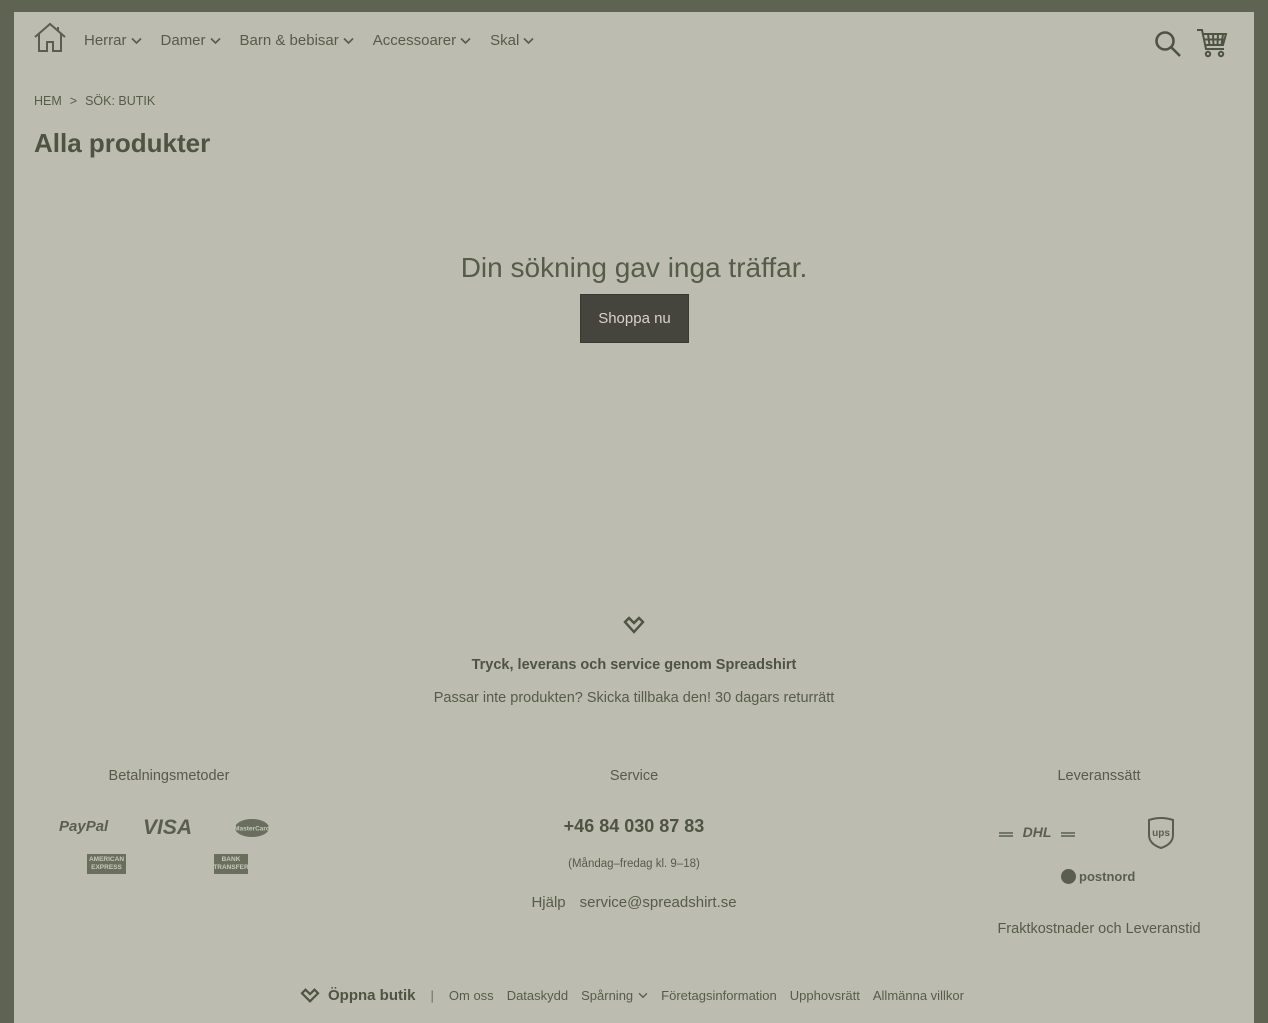 This screenshot has height=1023, width=1268. I want to click on home-icon, so click(50, 38).